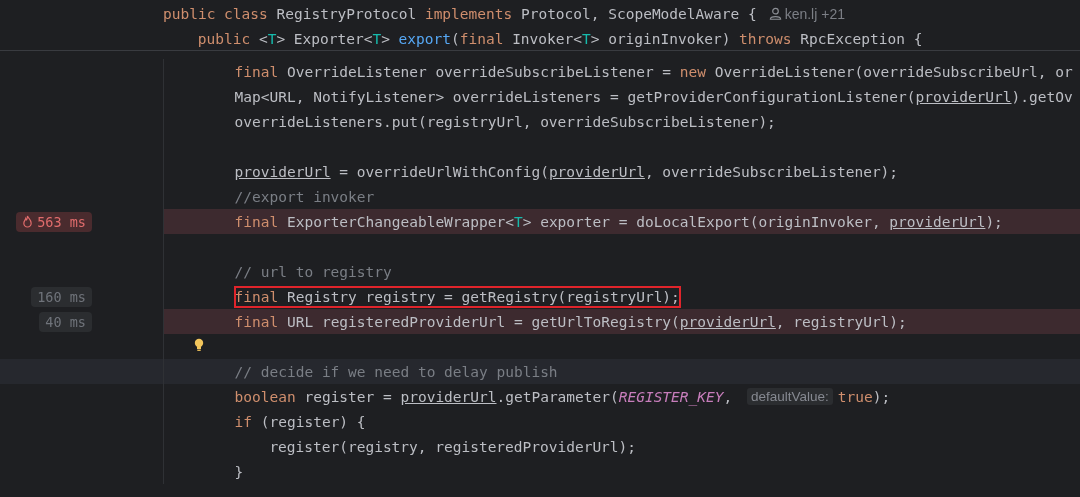 This screenshot has width=1080, height=497. What do you see at coordinates (618, 222) in the screenshot?
I see `code-text: final ExporterChangeableWrapper<T> exporter = doLocalExport(originInvoker, providerUrl);` at bounding box center [618, 222].